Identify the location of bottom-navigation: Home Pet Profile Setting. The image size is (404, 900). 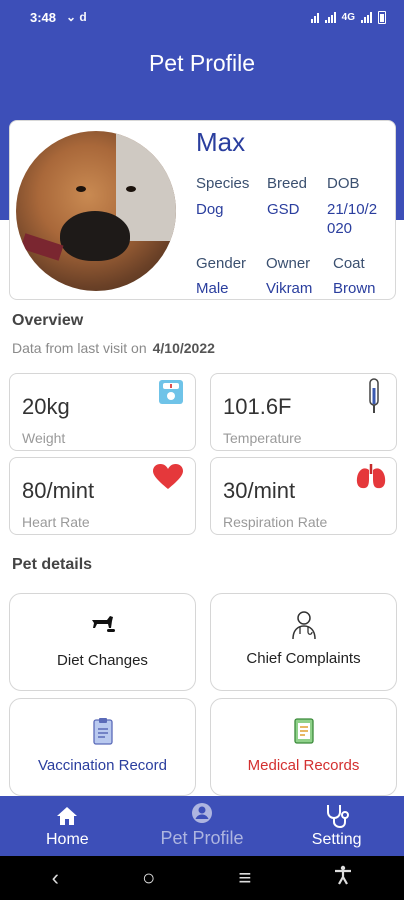
(202, 826).